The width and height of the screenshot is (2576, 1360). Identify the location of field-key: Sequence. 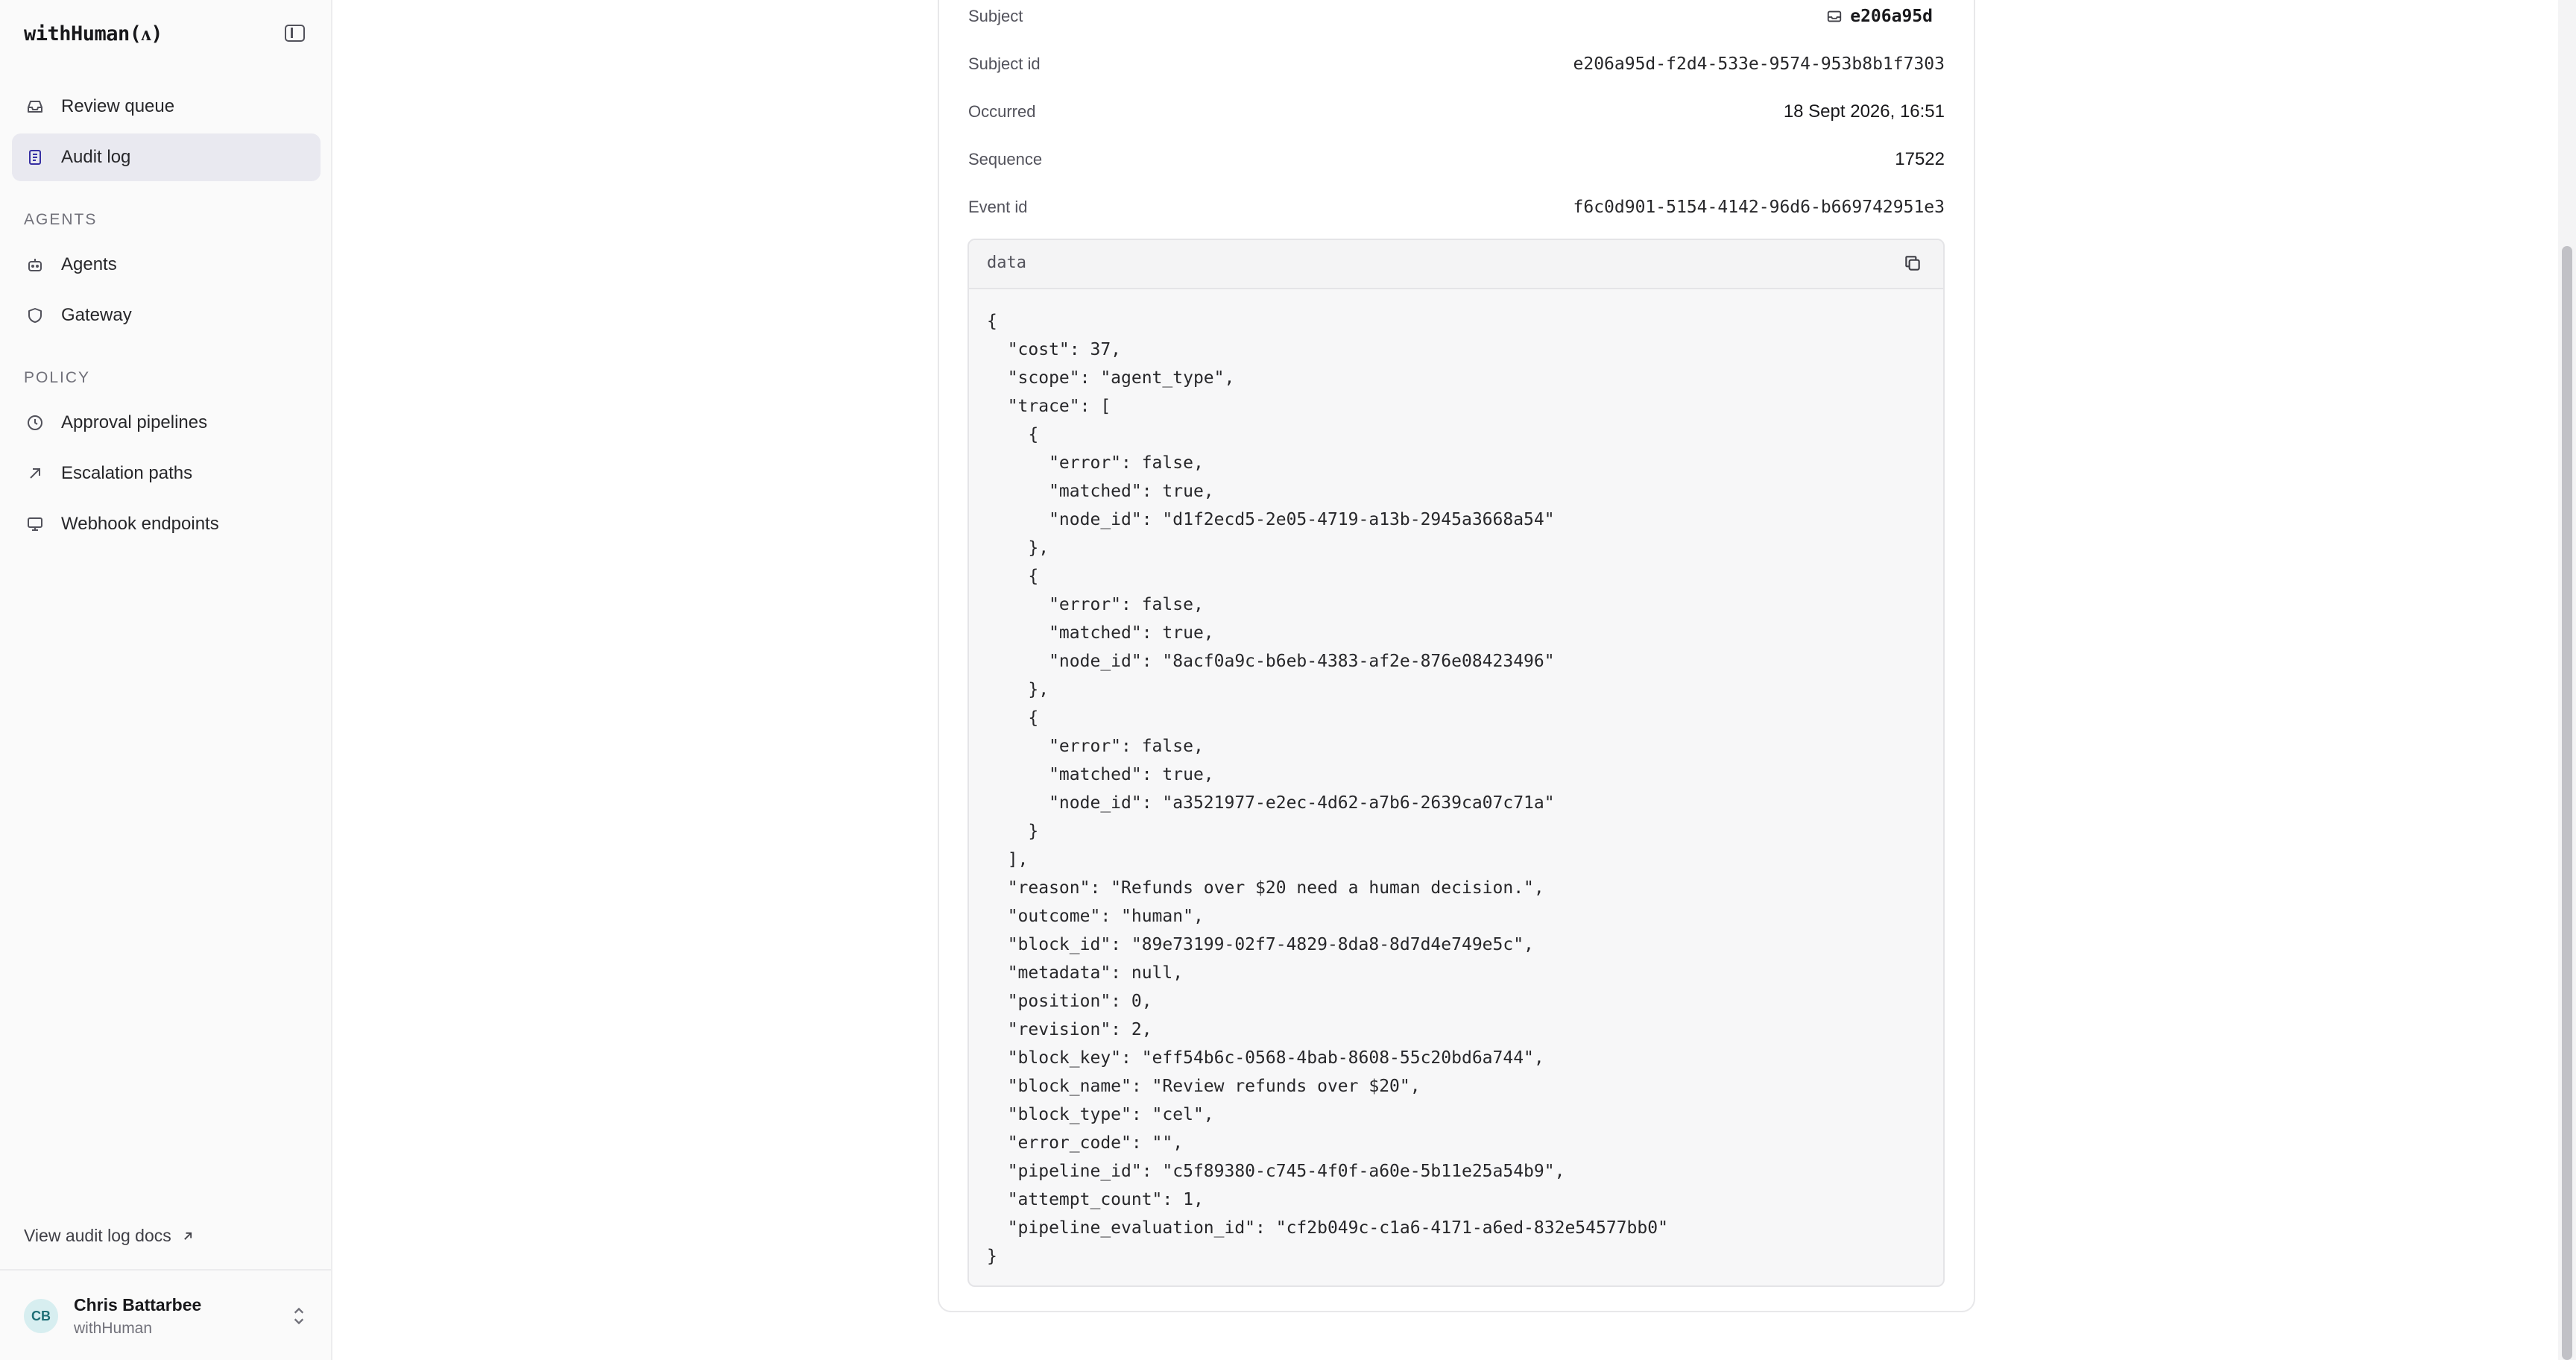
(1005, 159).